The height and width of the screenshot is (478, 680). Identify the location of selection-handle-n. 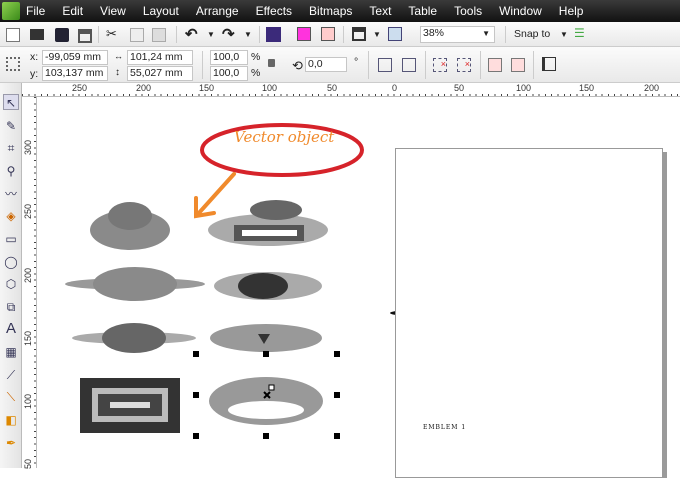
(266, 354).